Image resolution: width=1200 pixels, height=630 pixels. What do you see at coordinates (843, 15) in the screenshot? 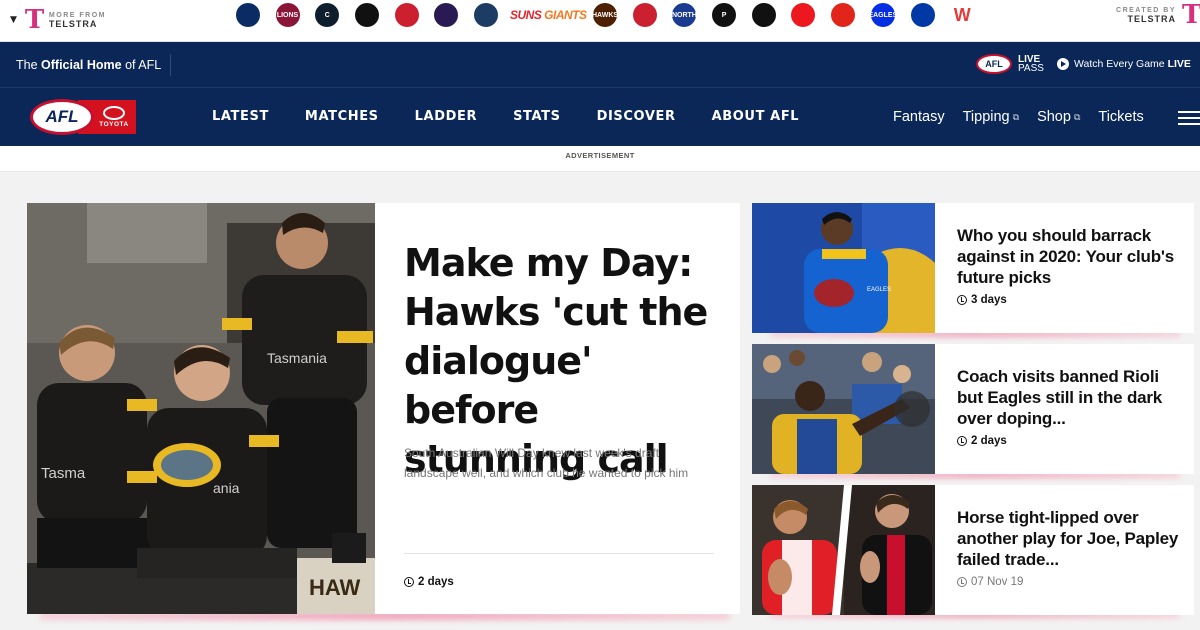
I see `club-sydney-swans-icon` at bounding box center [843, 15].